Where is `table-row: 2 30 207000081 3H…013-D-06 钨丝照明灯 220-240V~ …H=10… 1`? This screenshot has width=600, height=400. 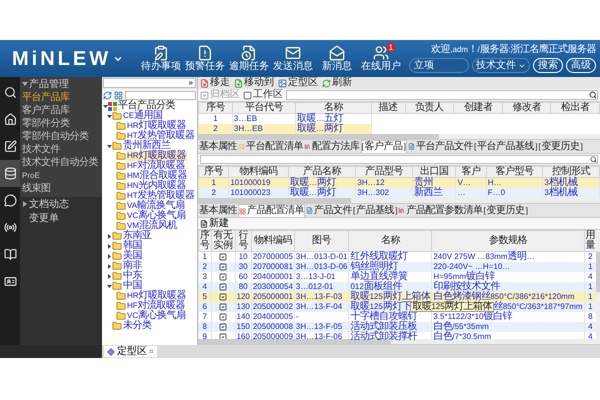
table-row: 2 30 207000081 3H…013-D-06 钨丝照明灯 220-240V~ …H=10… 1 is located at coordinates (397, 267).